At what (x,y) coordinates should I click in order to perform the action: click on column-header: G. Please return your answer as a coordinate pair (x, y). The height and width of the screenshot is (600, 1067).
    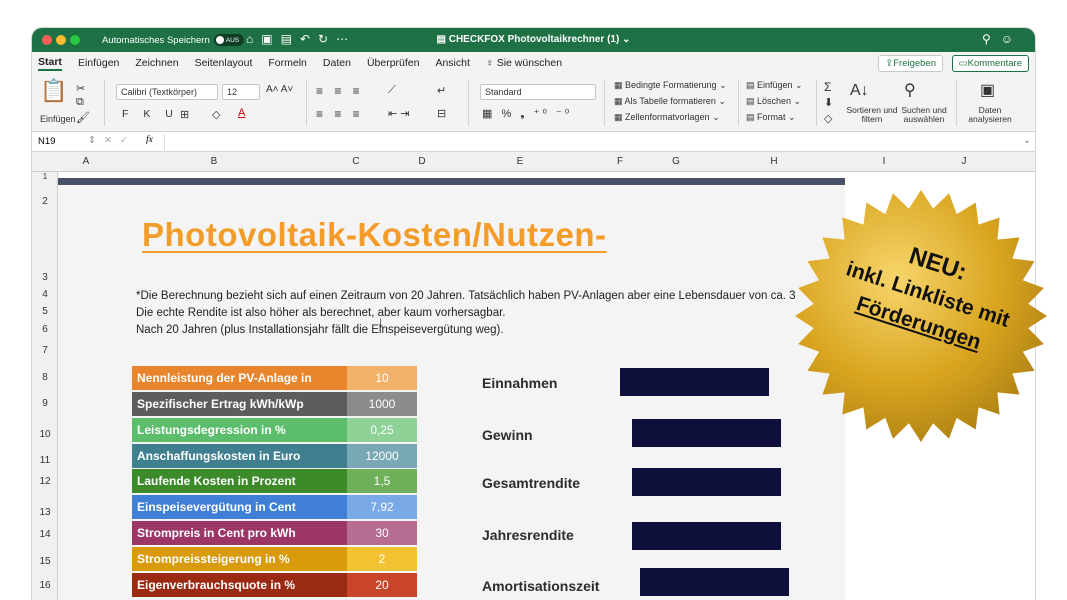
    Looking at the image, I should click on (676, 161).